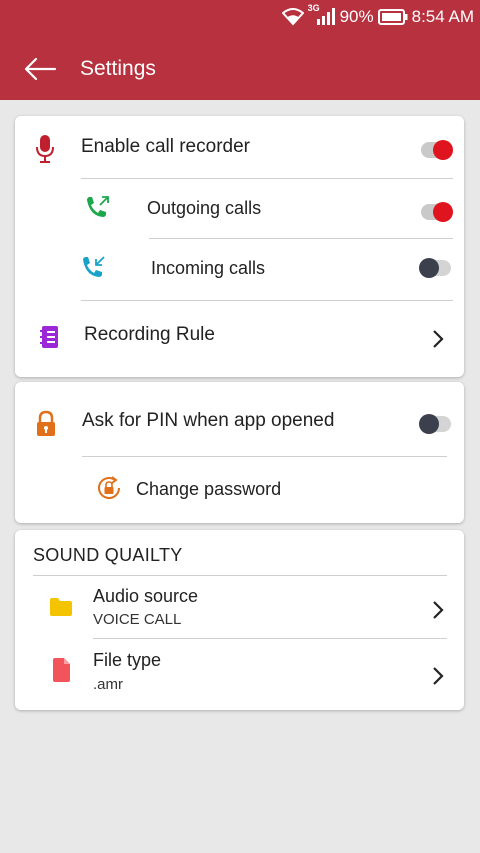 Image resolution: width=480 pixels, height=853 pixels. What do you see at coordinates (94, 266) in the screenshot?
I see `incoming-call-icon` at bounding box center [94, 266].